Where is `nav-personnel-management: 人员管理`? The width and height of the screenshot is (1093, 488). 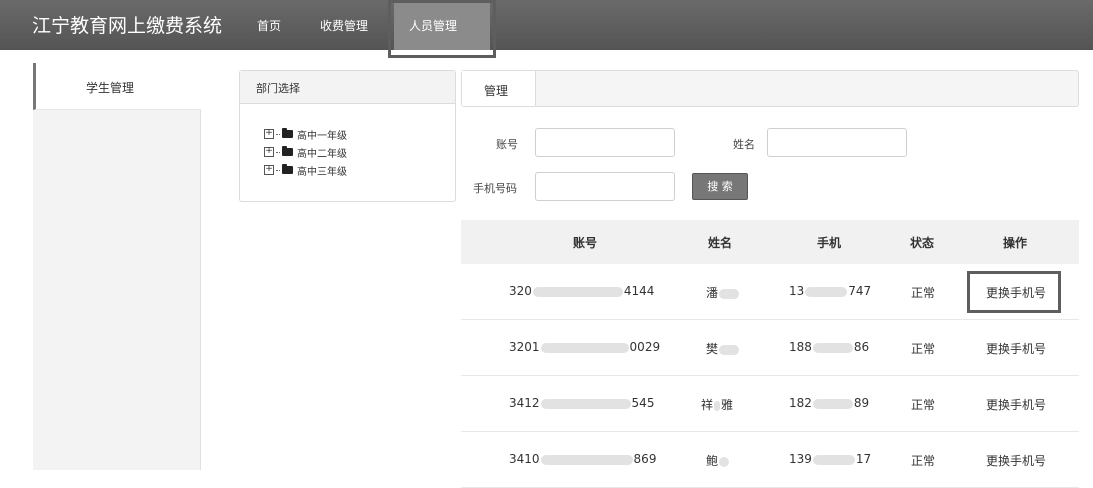
nav-personnel-management: 人员管理 is located at coordinates (433, 25).